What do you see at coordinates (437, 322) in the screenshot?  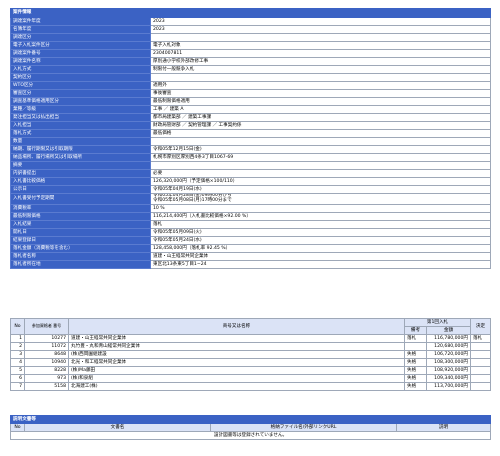 I see `col-round1: 第1回入札` at bounding box center [437, 322].